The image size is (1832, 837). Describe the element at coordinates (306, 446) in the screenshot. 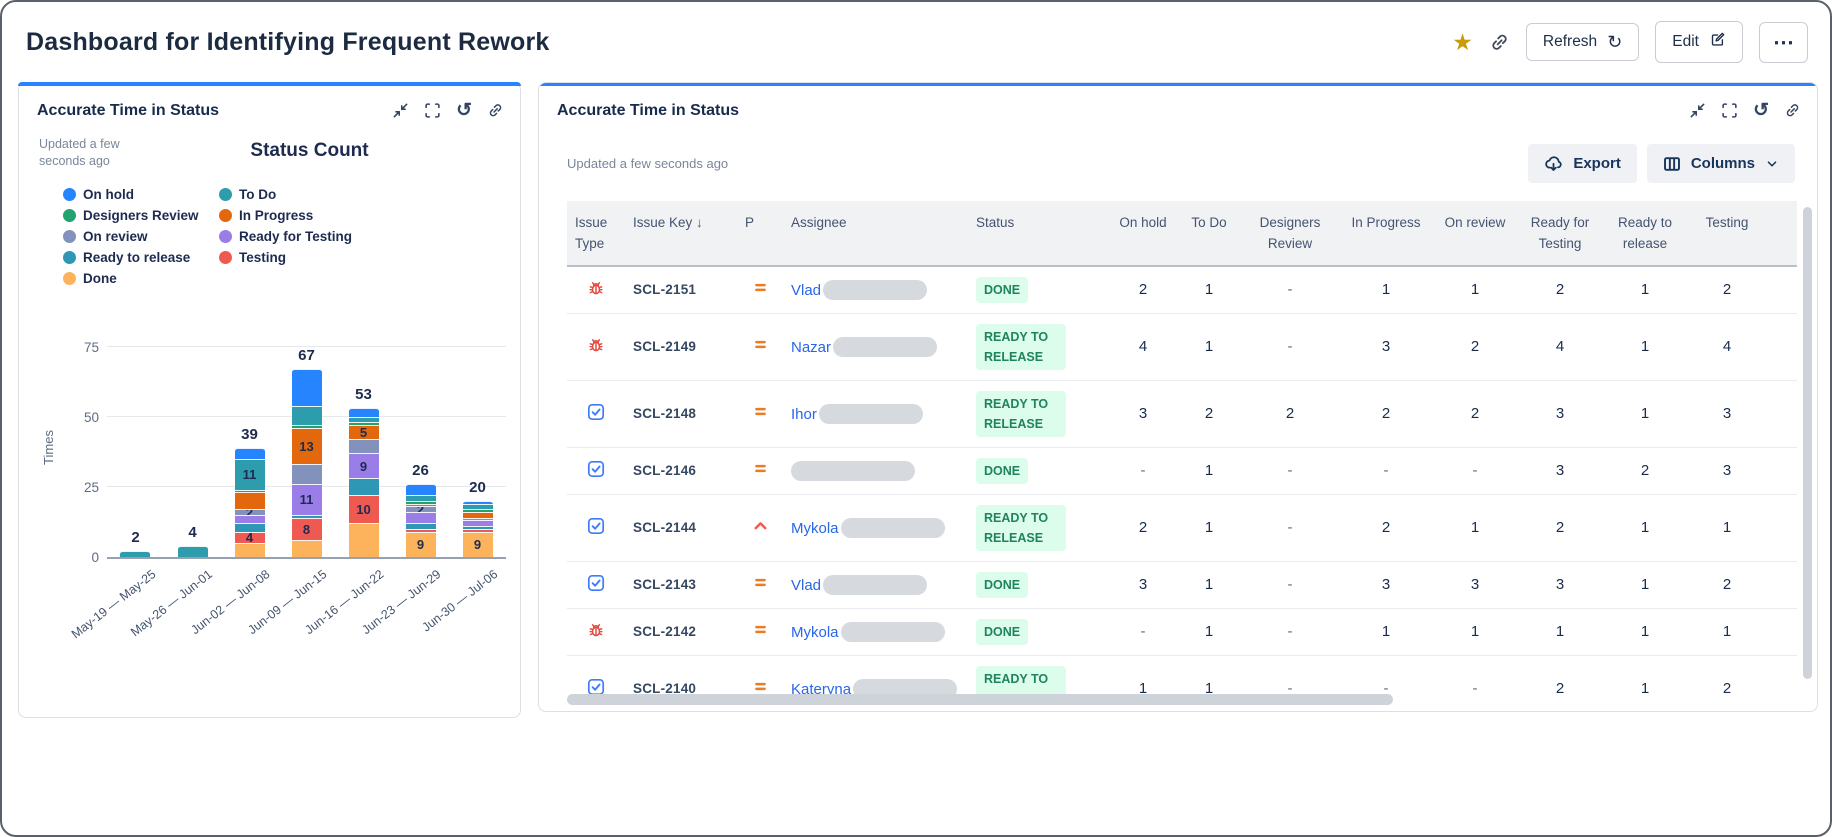

I see `bar-segment: 13` at that location.